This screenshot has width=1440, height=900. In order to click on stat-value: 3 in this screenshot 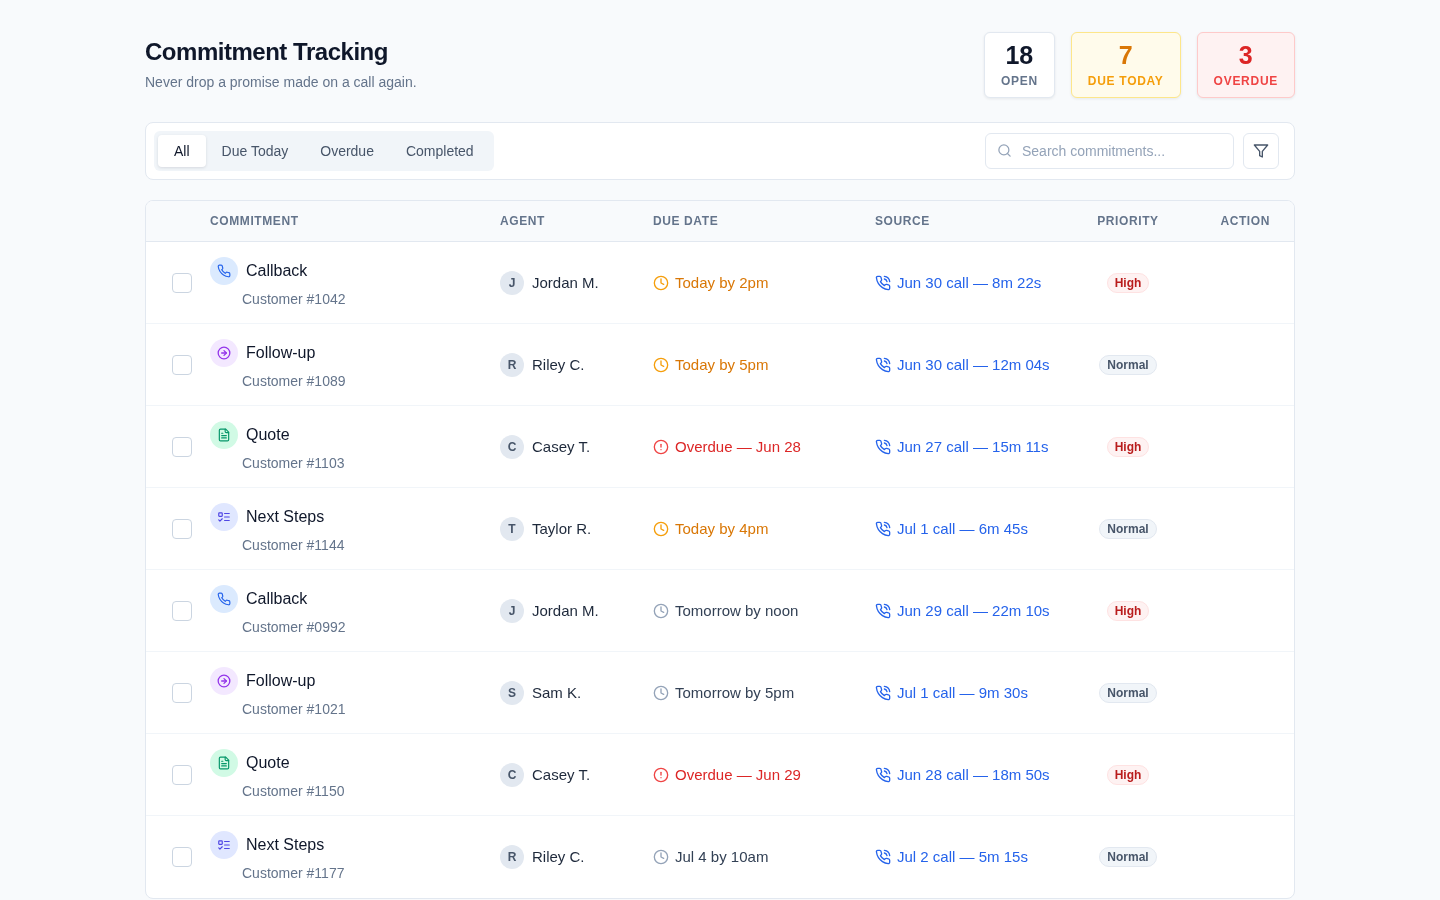, I will do `click(1245, 55)`.